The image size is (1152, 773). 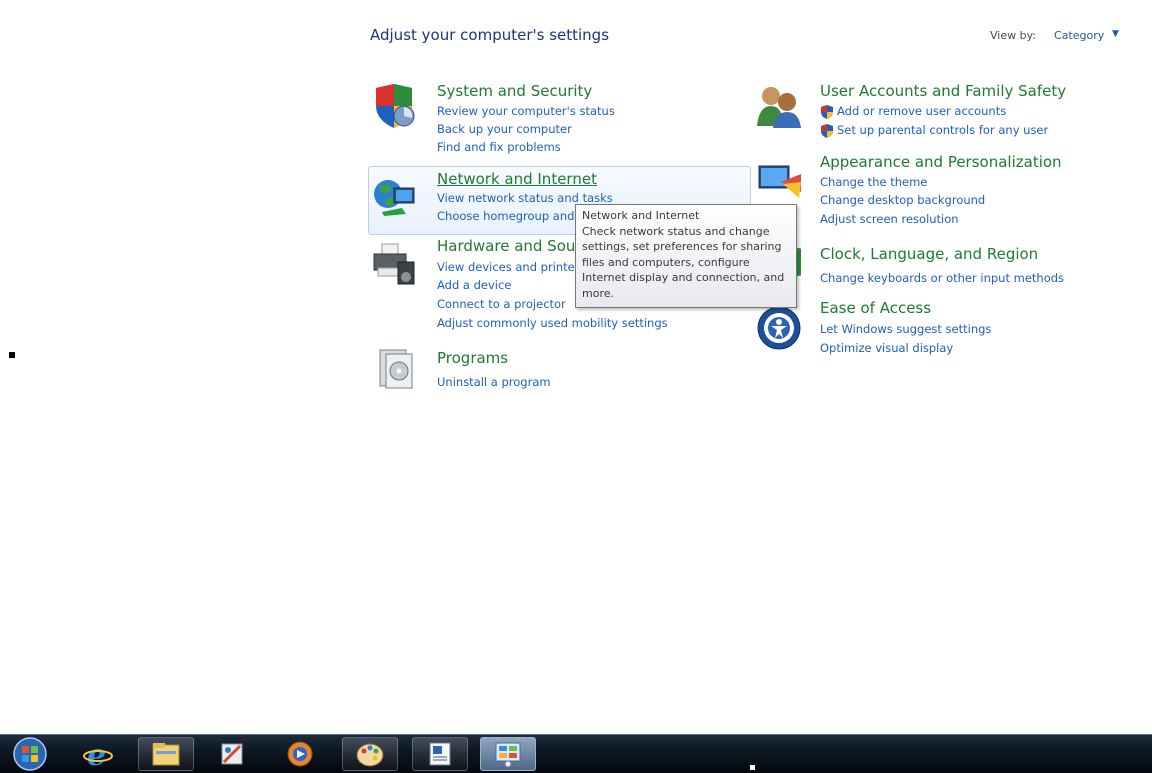 What do you see at coordinates (1013, 35) in the screenshot?
I see `view-by-label: View by:` at bounding box center [1013, 35].